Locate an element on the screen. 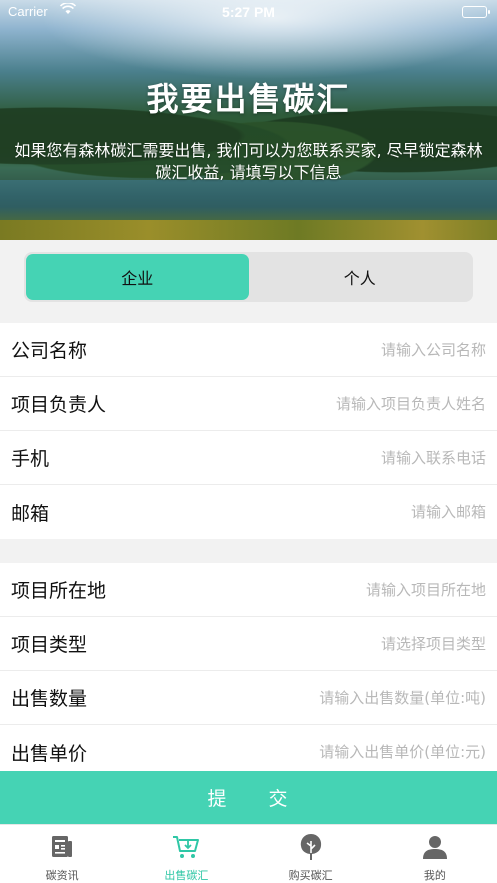 This screenshot has width=497, height=883. phone-label: 手机 is located at coordinates (30, 459).